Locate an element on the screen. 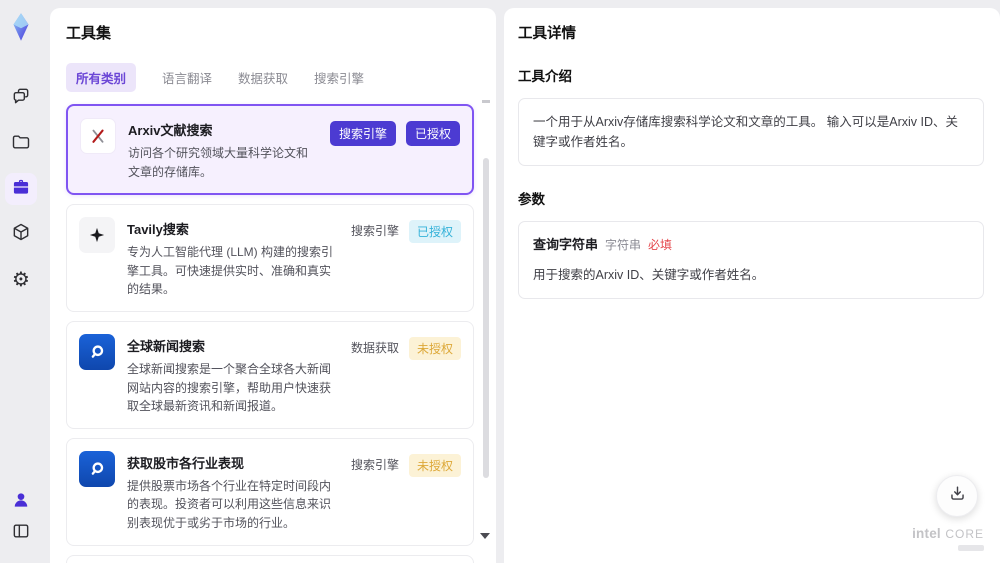 This screenshot has height=563, width=1000. sidebar-item-packages is located at coordinates (21, 234).